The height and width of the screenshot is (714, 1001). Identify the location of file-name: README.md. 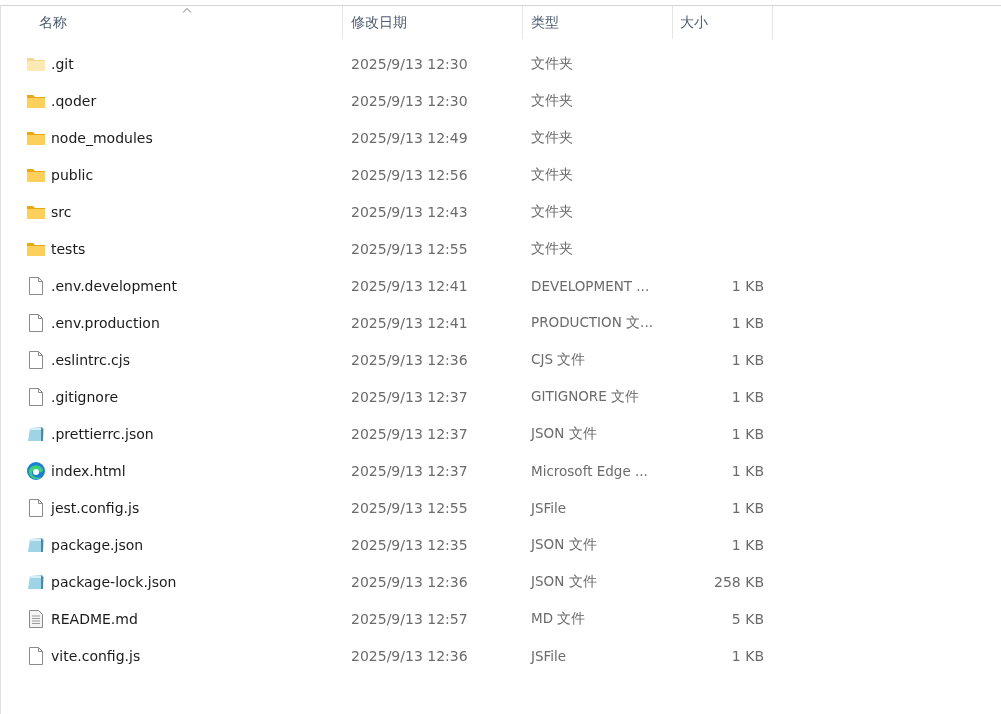
(94, 618).